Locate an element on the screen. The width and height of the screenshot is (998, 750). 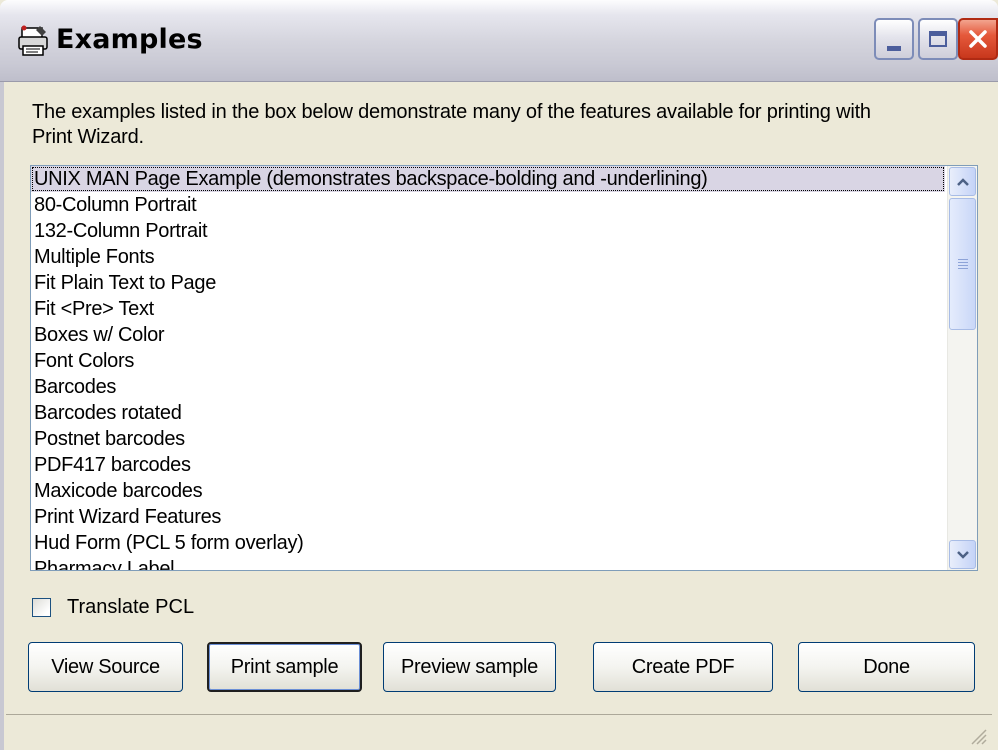
list-item: Postnet barcodes is located at coordinates (489, 439).